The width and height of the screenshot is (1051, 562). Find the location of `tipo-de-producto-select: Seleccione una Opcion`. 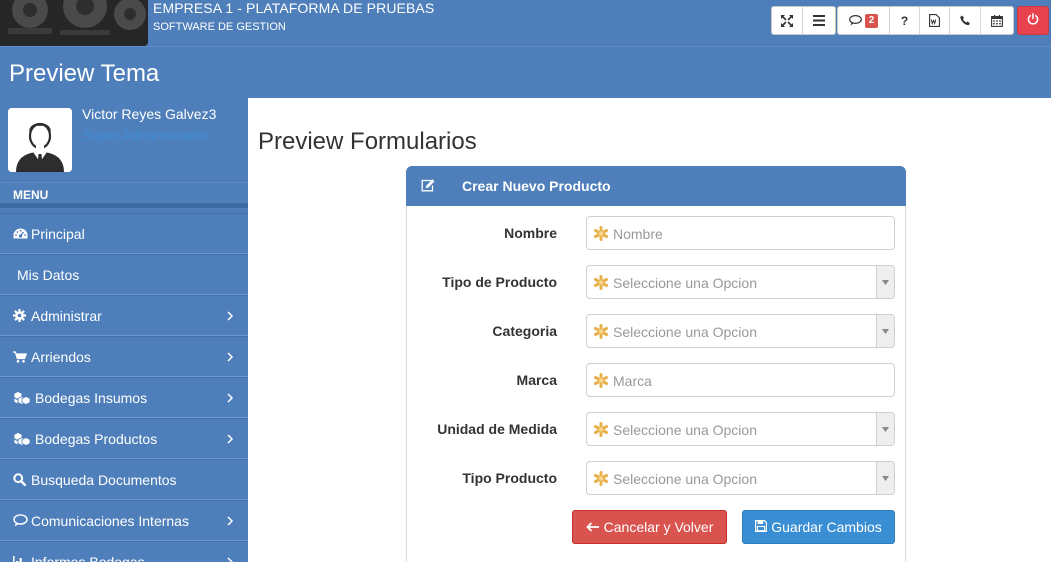

tipo-de-producto-select: Seleccione una Opcion is located at coordinates (740, 282).